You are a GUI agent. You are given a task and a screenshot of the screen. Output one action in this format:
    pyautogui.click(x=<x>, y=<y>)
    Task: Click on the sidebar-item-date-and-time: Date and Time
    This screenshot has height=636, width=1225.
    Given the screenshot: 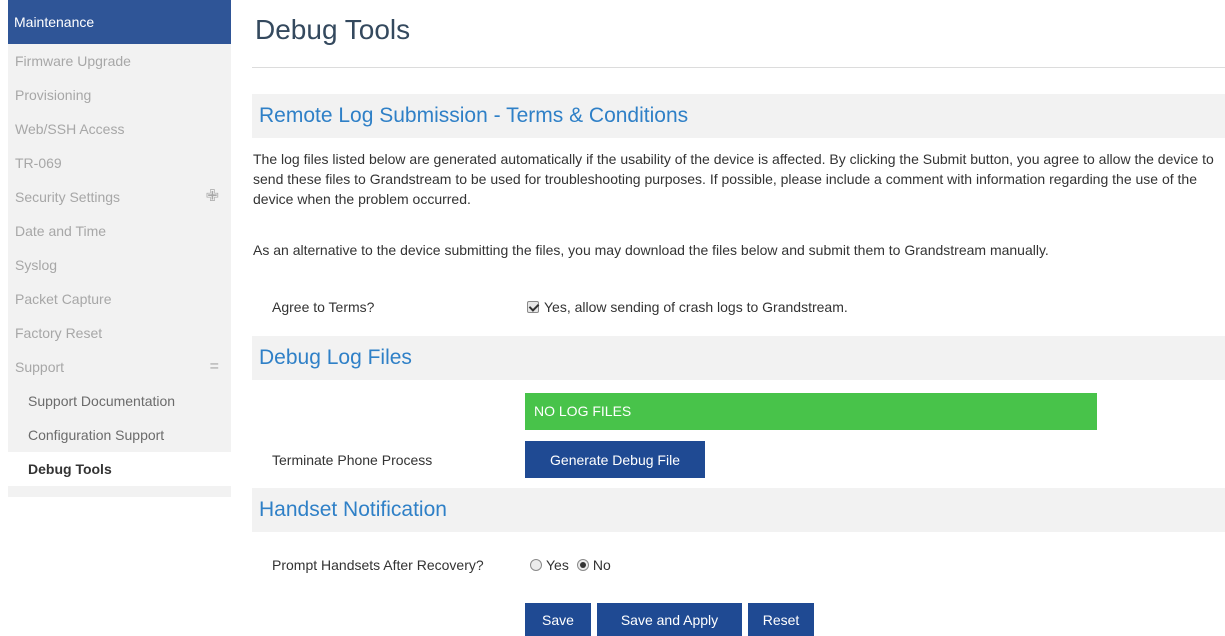 What is the action you would take?
    pyautogui.click(x=119, y=231)
    